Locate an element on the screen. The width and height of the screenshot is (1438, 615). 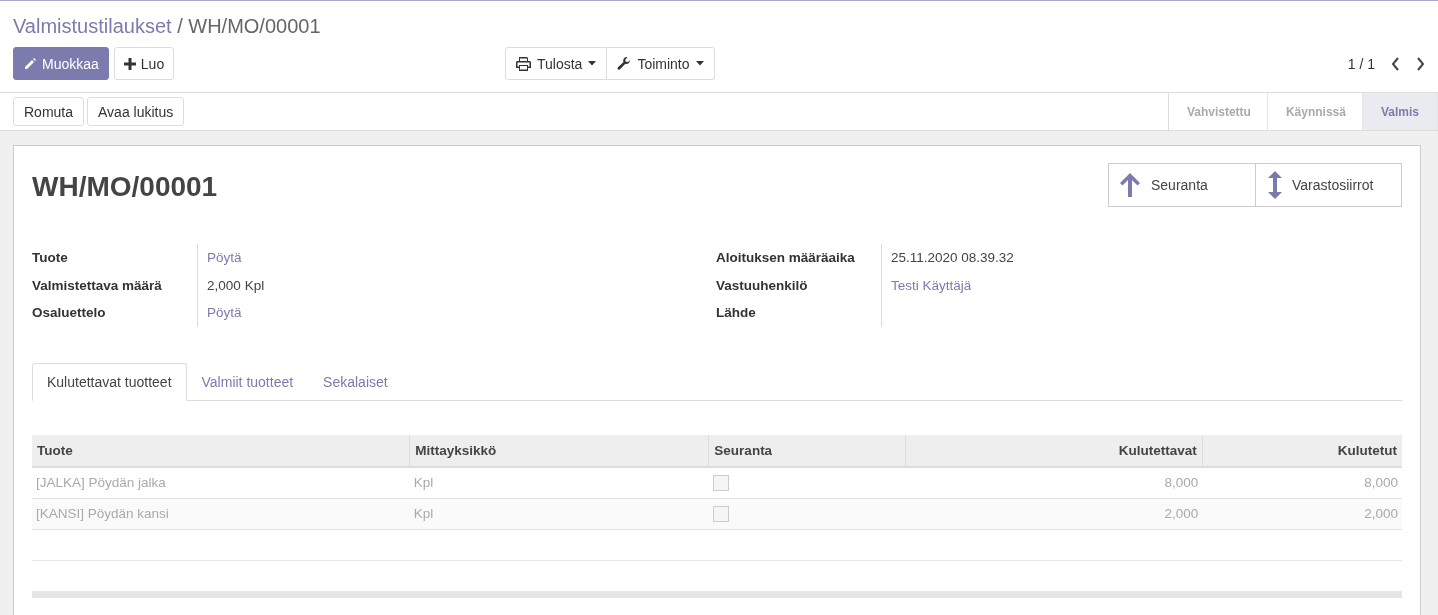
column-header: Mittayksikkö is located at coordinates (559, 450).